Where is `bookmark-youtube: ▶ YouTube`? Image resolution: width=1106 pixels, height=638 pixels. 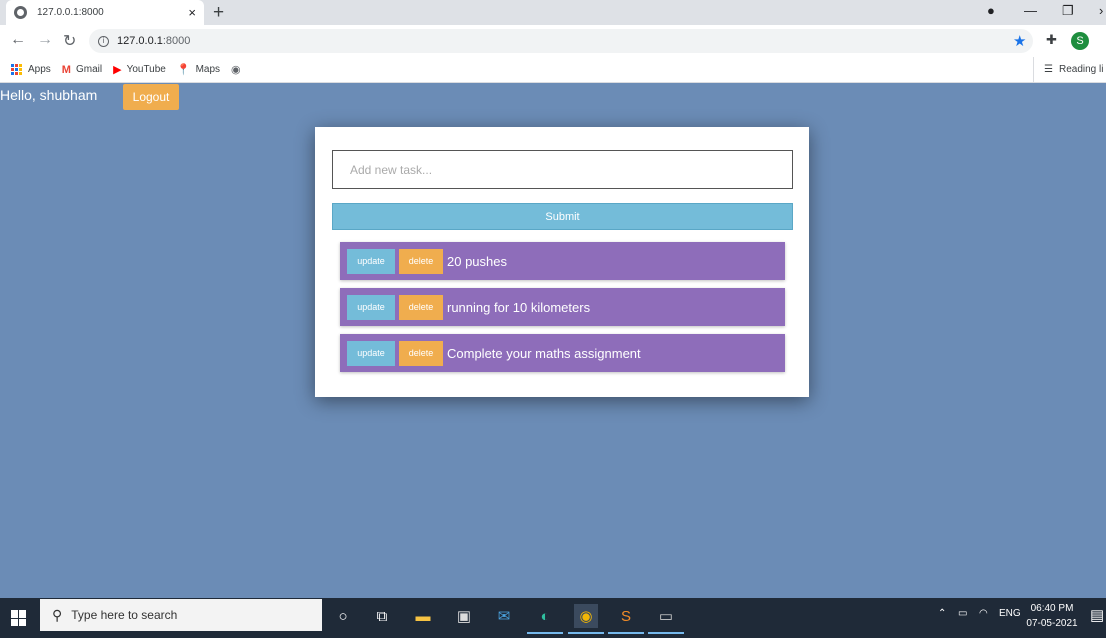 bookmark-youtube: ▶ YouTube is located at coordinates (139, 69).